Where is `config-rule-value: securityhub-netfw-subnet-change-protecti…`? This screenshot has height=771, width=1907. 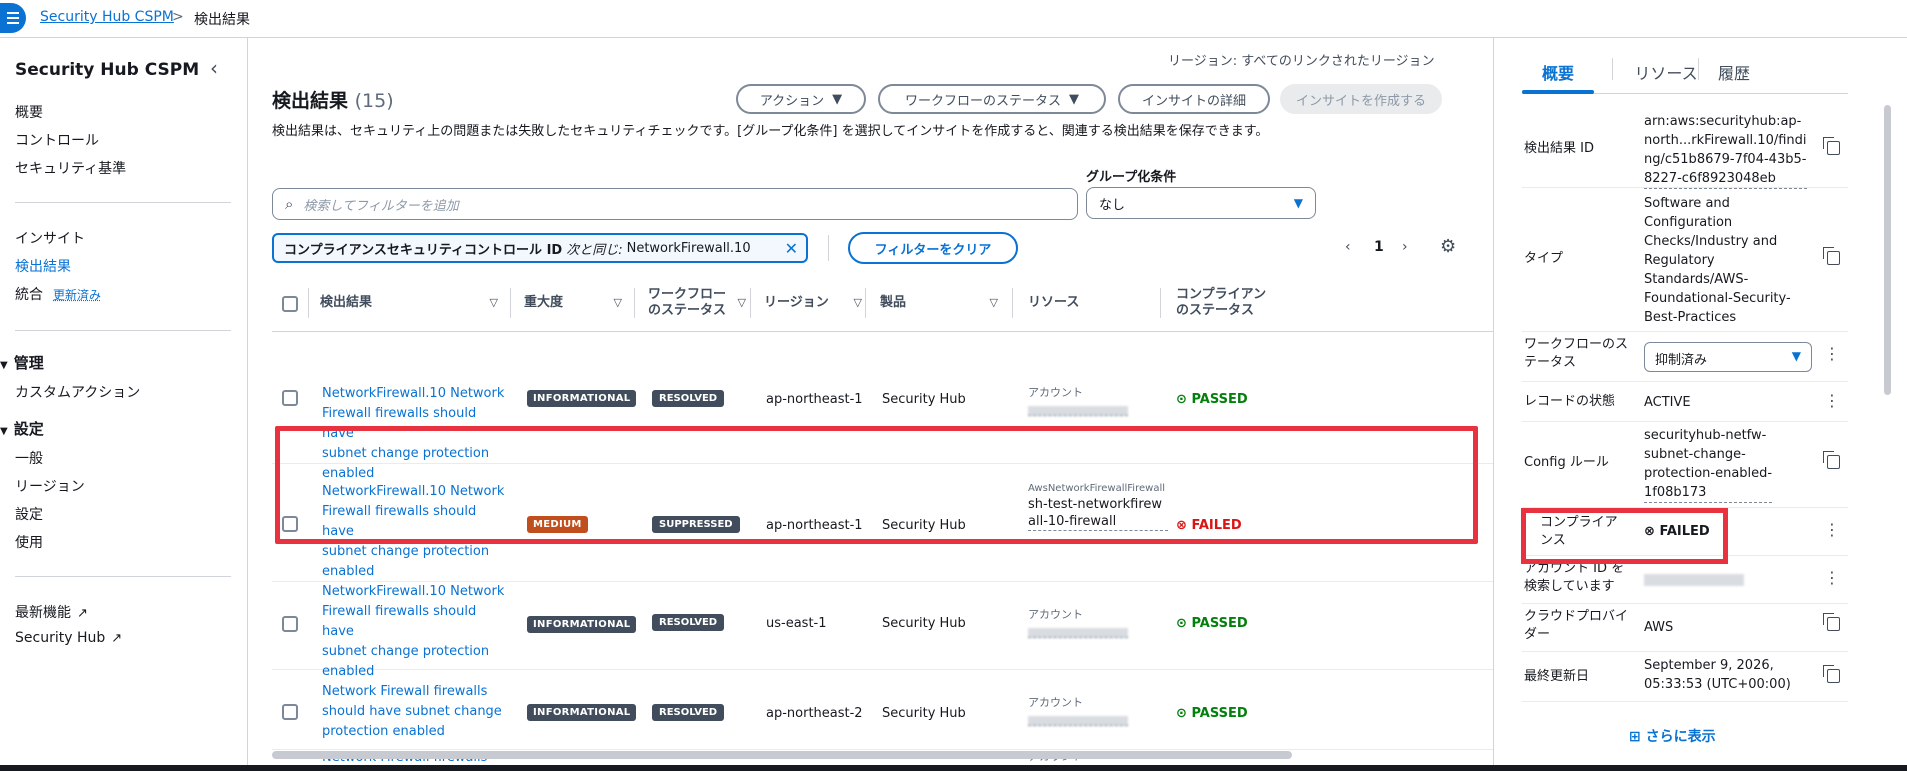
config-rule-value: securityhub-netfw-subnet-change-protecti… is located at coordinates (1708, 464).